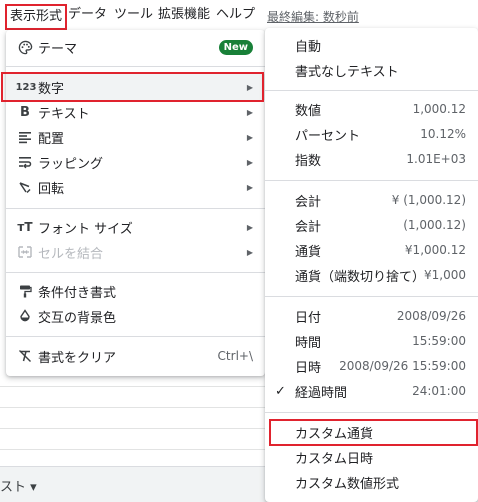 The width and height of the screenshot is (478, 502). I want to click on checkmark-icon: ✓, so click(280, 391).